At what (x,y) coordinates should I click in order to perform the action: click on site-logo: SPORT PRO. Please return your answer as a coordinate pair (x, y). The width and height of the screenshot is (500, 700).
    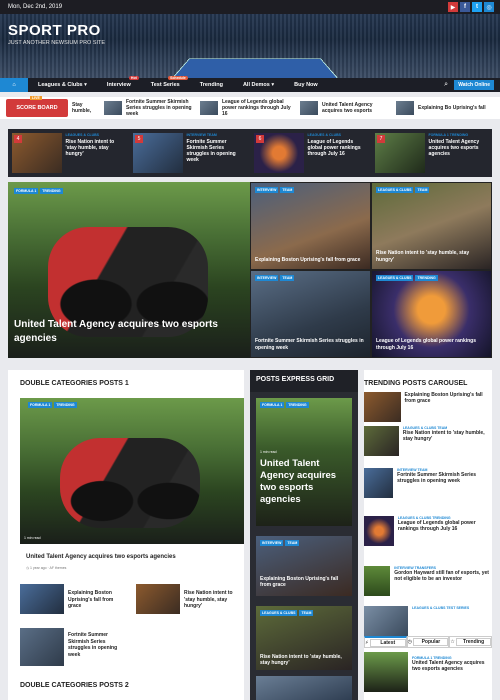
    Looking at the image, I should click on (54, 30).